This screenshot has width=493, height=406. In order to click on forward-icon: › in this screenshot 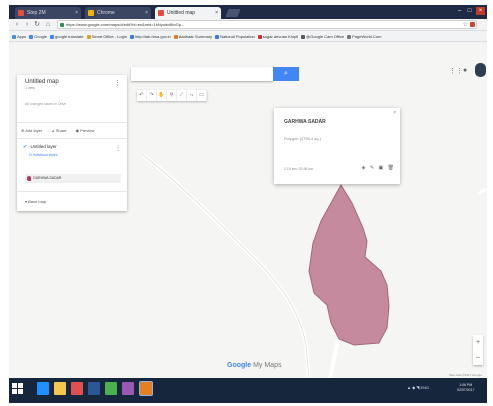, I will do `click(27, 24)`.